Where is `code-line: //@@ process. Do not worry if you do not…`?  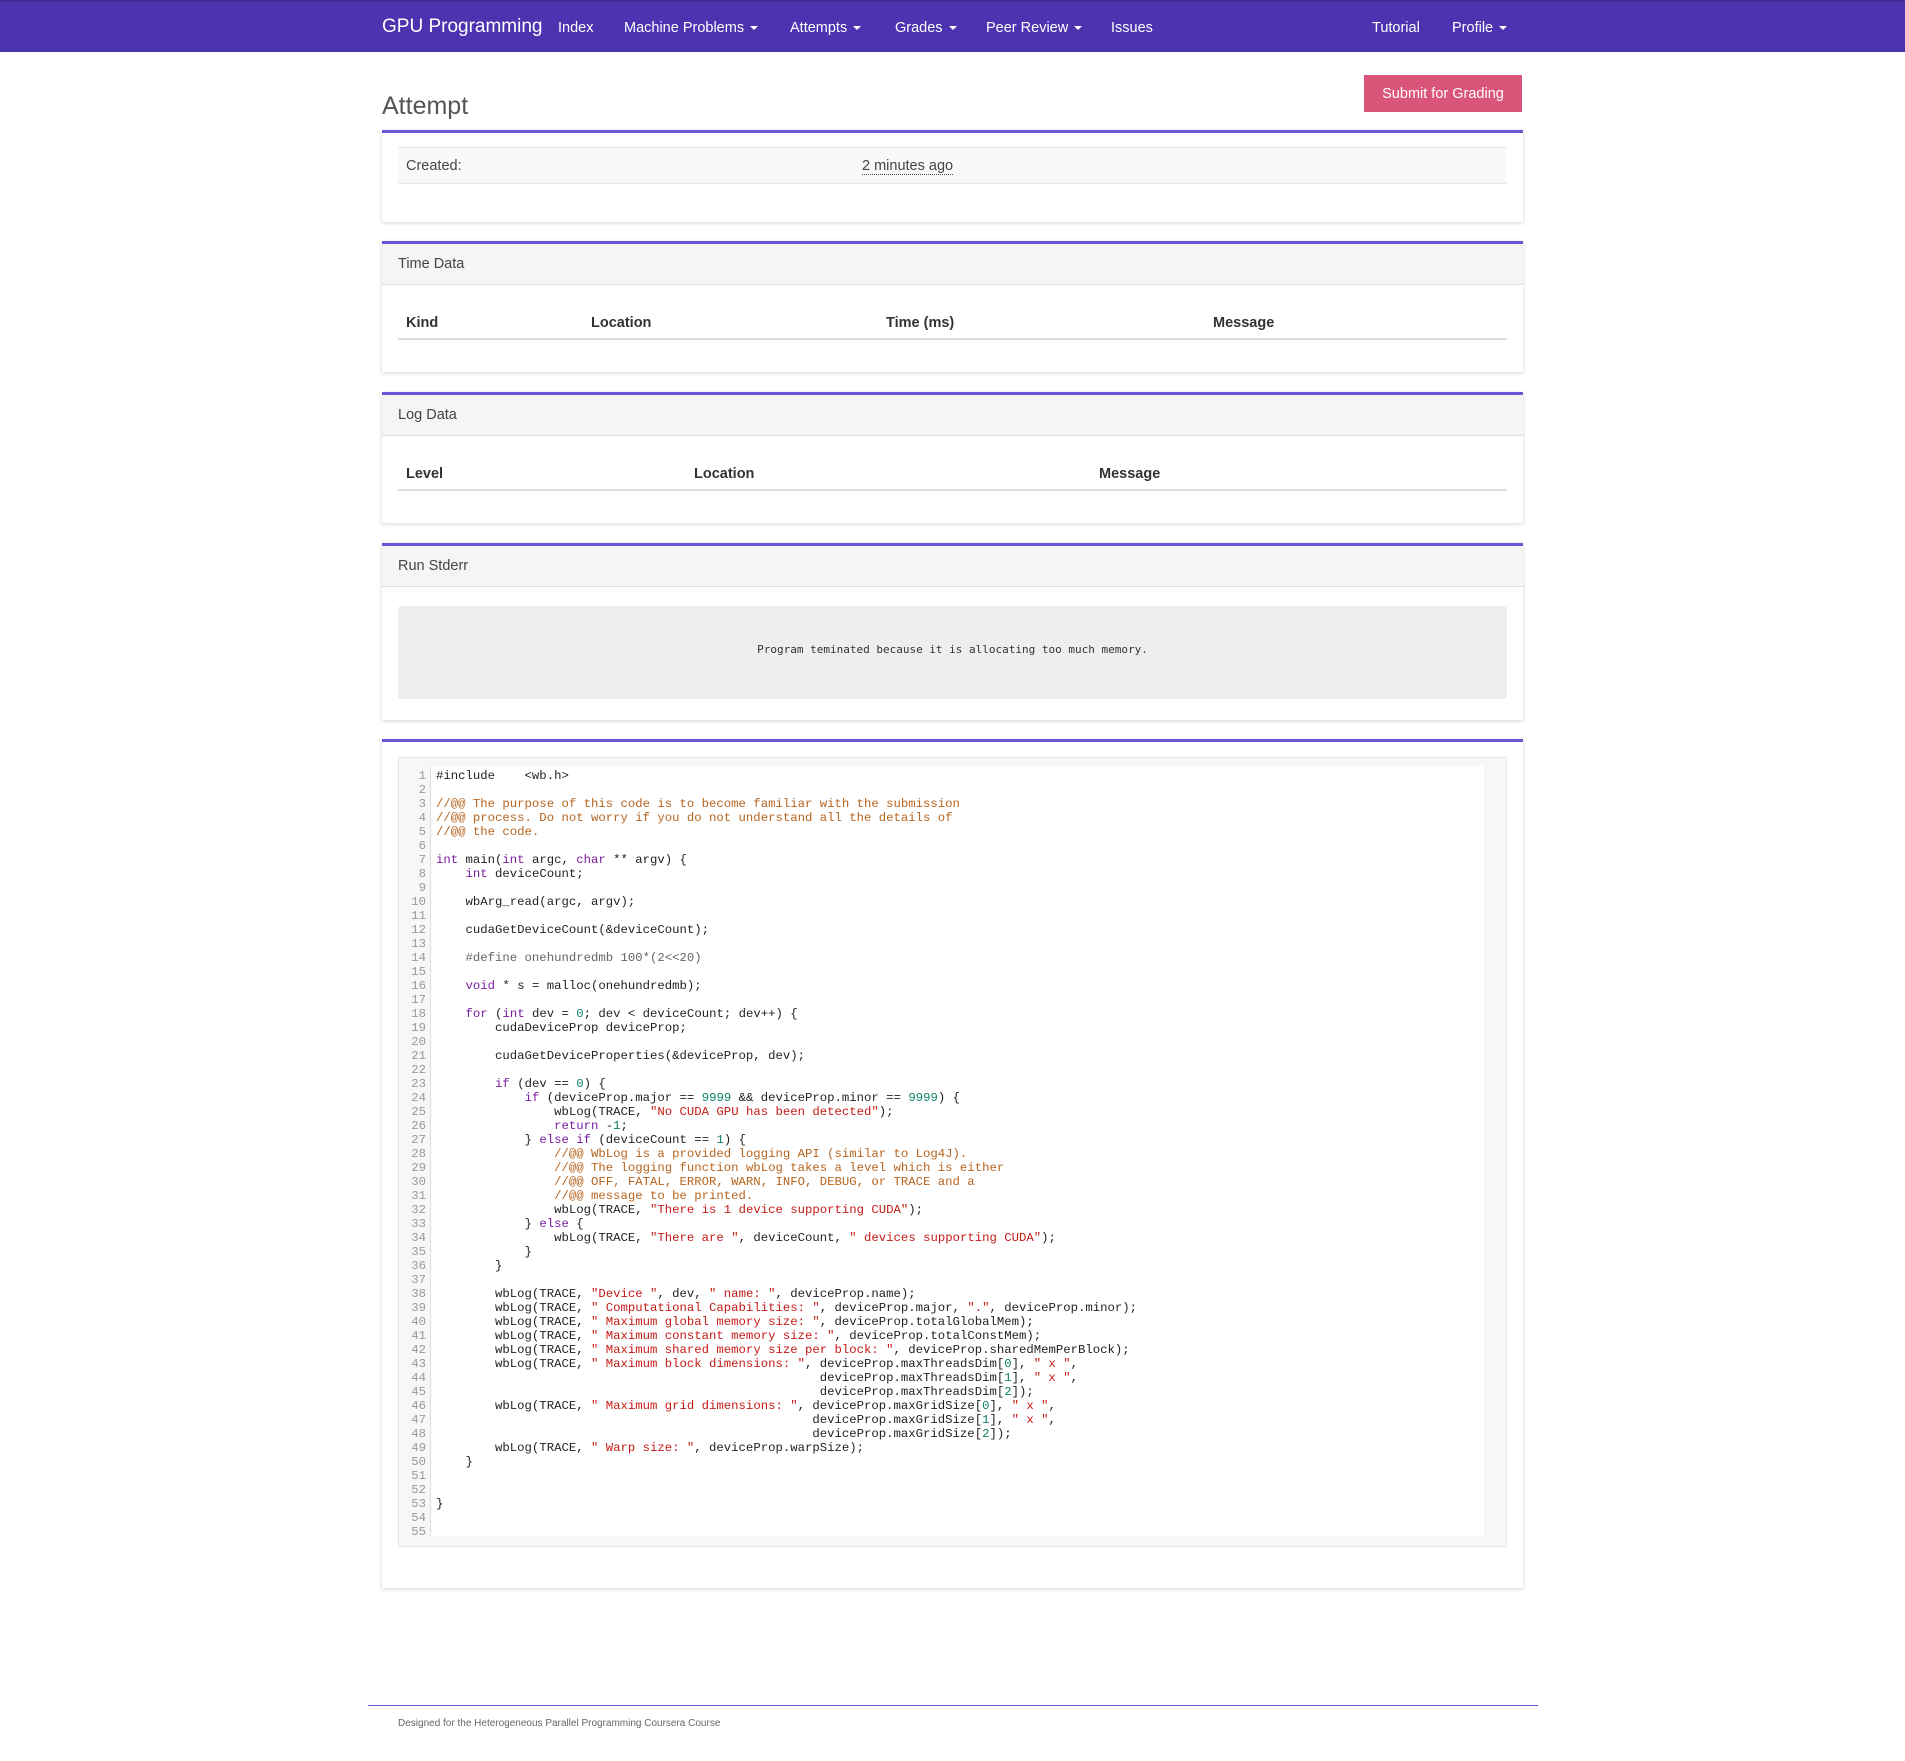
code-line: //@@ process. Do not worry if you do not… is located at coordinates (694, 818).